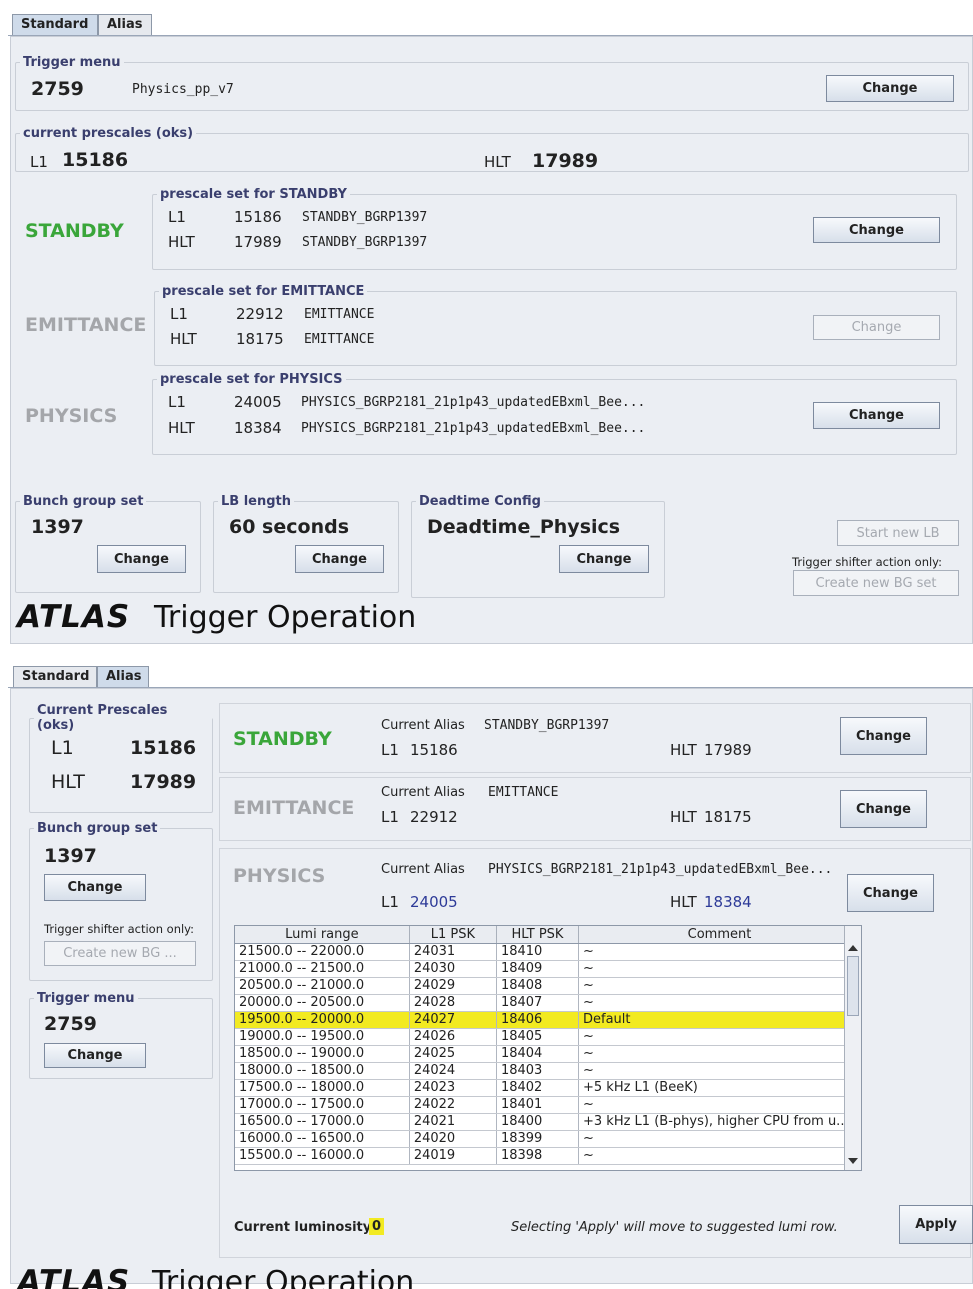  What do you see at coordinates (70, 1024) in the screenshot?
I see `trigger-menu-value: 2759` at bounding box center [70, 1024].